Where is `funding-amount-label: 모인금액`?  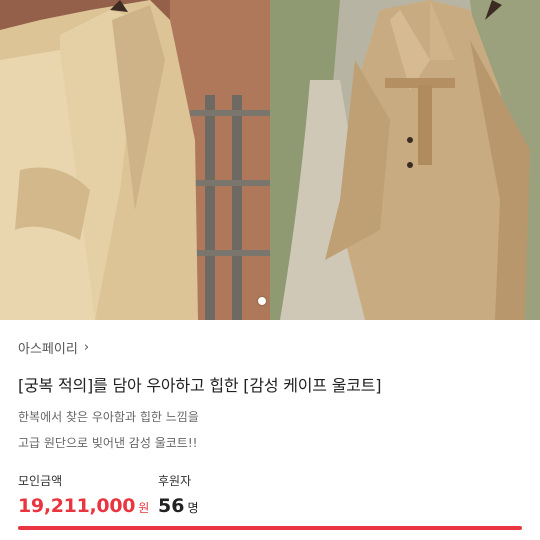 funding-amount-label: 모인금액 is located at coordinates (40, 481).